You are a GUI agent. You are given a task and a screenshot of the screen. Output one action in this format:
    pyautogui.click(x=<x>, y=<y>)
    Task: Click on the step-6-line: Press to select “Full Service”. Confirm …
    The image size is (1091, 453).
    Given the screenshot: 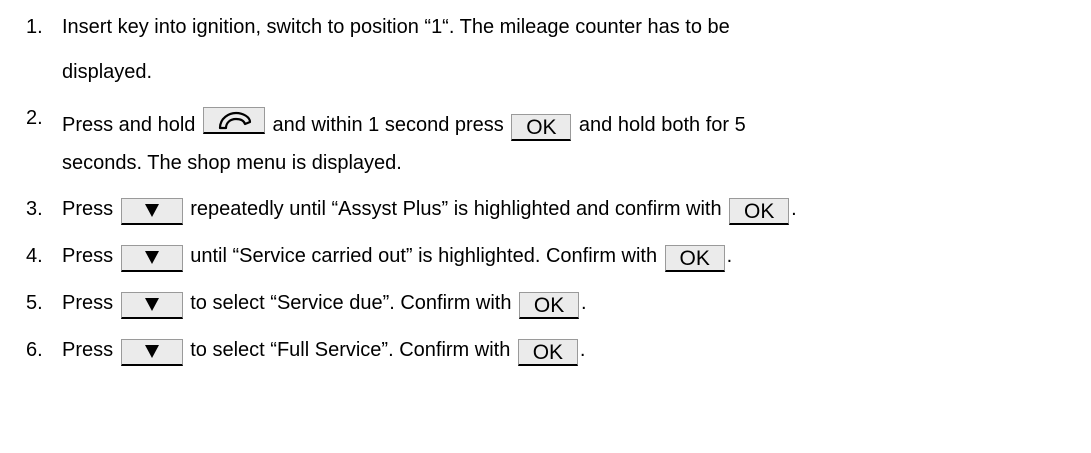 What is the action you would take?
    pyautogui.click(x=323, y=352)
    